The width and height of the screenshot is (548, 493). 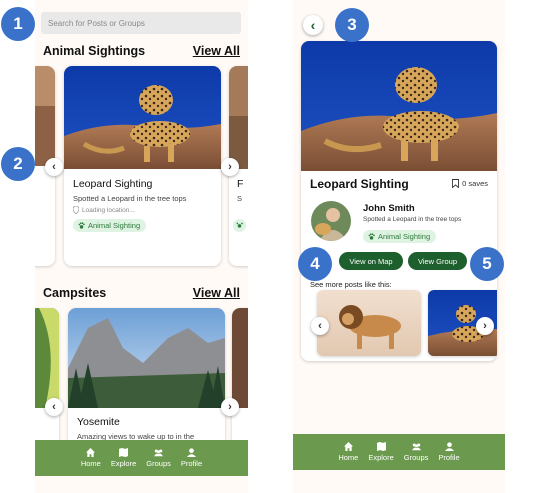 I want to click on tag-label: Animal Sighting, so click(x=114, y=225).